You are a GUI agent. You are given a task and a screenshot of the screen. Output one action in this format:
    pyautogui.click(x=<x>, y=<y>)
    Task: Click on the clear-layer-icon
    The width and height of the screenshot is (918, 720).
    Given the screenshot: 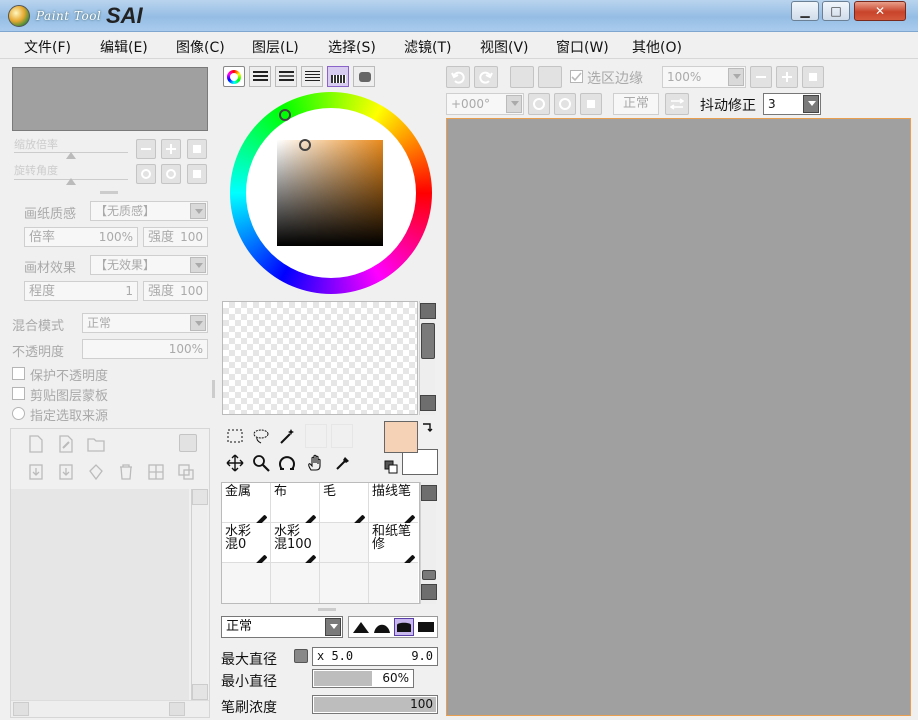 What is the action you would take?
    pyautogui.click(x=96, y=472)
    